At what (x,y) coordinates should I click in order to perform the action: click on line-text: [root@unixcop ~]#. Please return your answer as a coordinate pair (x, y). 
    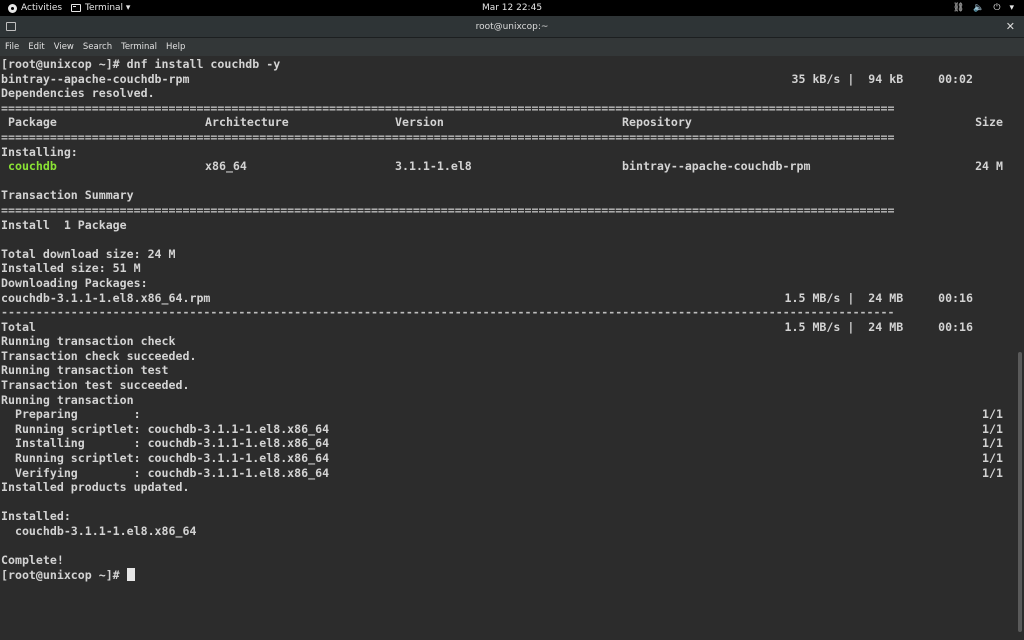
    Looking at the image, I should click on (64, 574).